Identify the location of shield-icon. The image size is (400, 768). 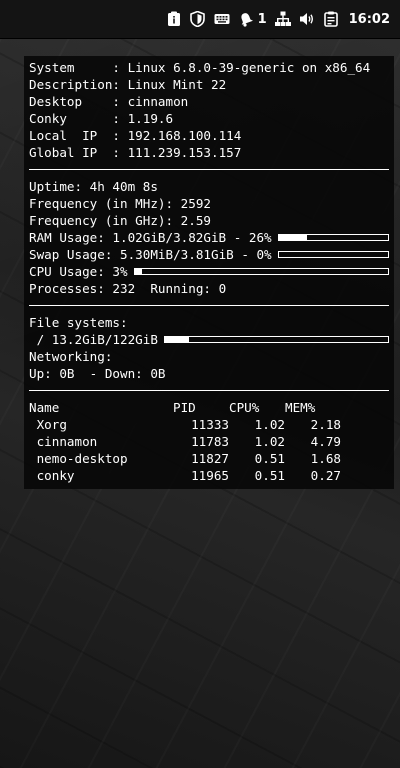
(198, 19).